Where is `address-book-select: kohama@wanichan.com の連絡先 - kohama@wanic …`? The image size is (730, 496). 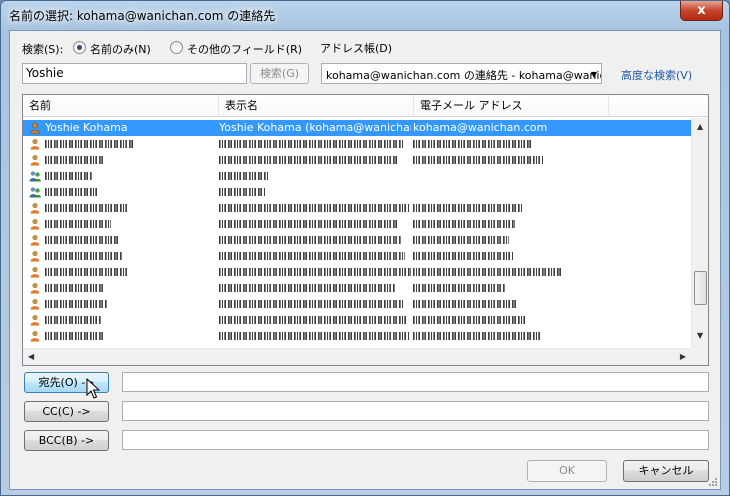 address-book-select: kohama@wanichan.com の連絡先 - kohama@wanic … is located at coordinates (461, 73).